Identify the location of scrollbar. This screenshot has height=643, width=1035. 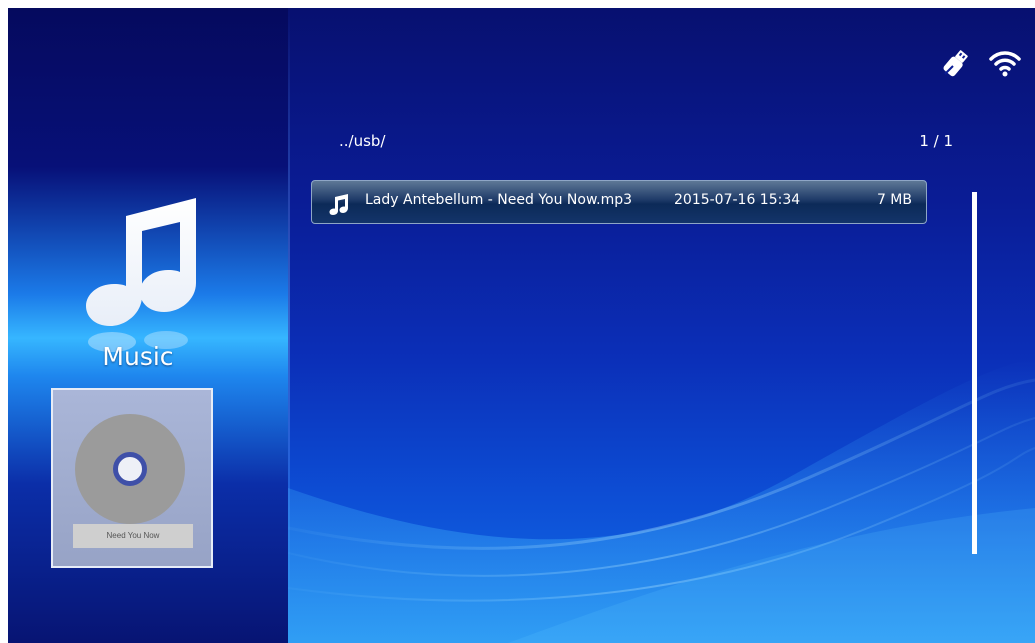
(974, 373).